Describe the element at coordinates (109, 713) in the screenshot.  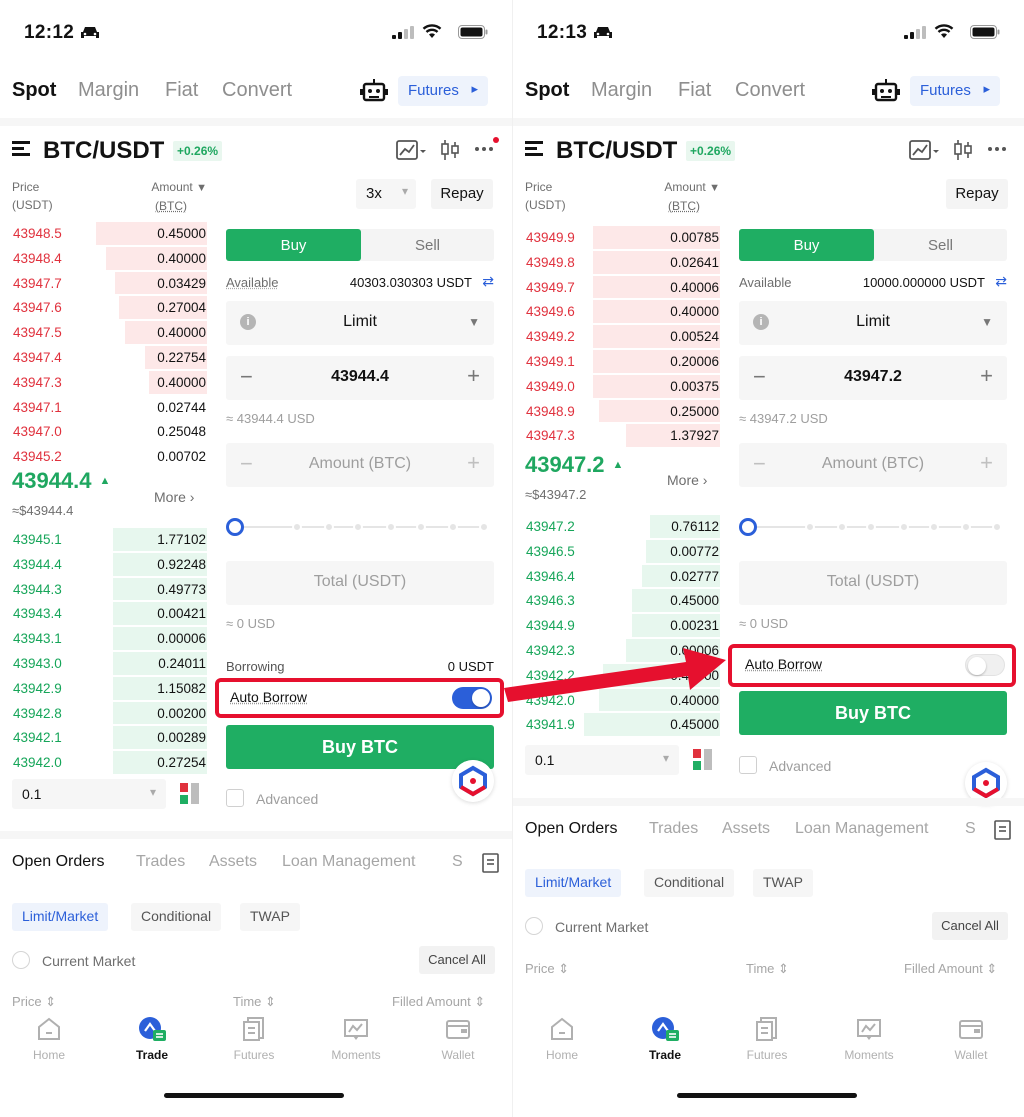
I see `bid-row: 43942.8 0.00200` at that location.